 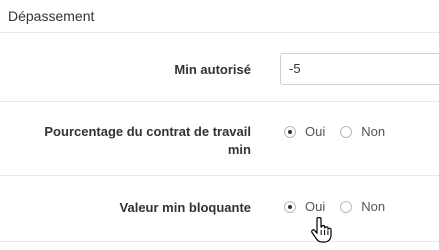 What do you see at coordinates (359, 69) in the screenshot?
I see `min-autorise-input: -5` at bounding box center [359, 69].